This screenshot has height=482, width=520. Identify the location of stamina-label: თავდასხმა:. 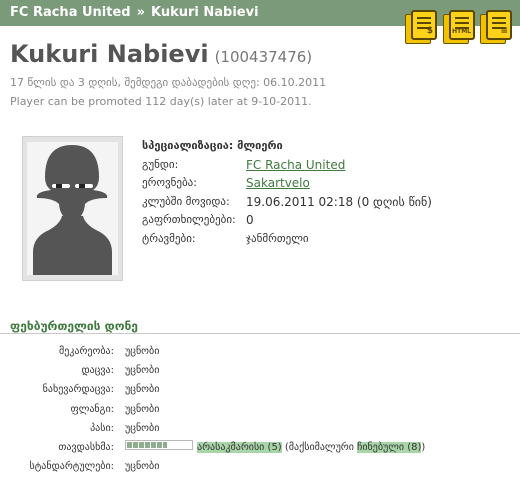
(86, 447).